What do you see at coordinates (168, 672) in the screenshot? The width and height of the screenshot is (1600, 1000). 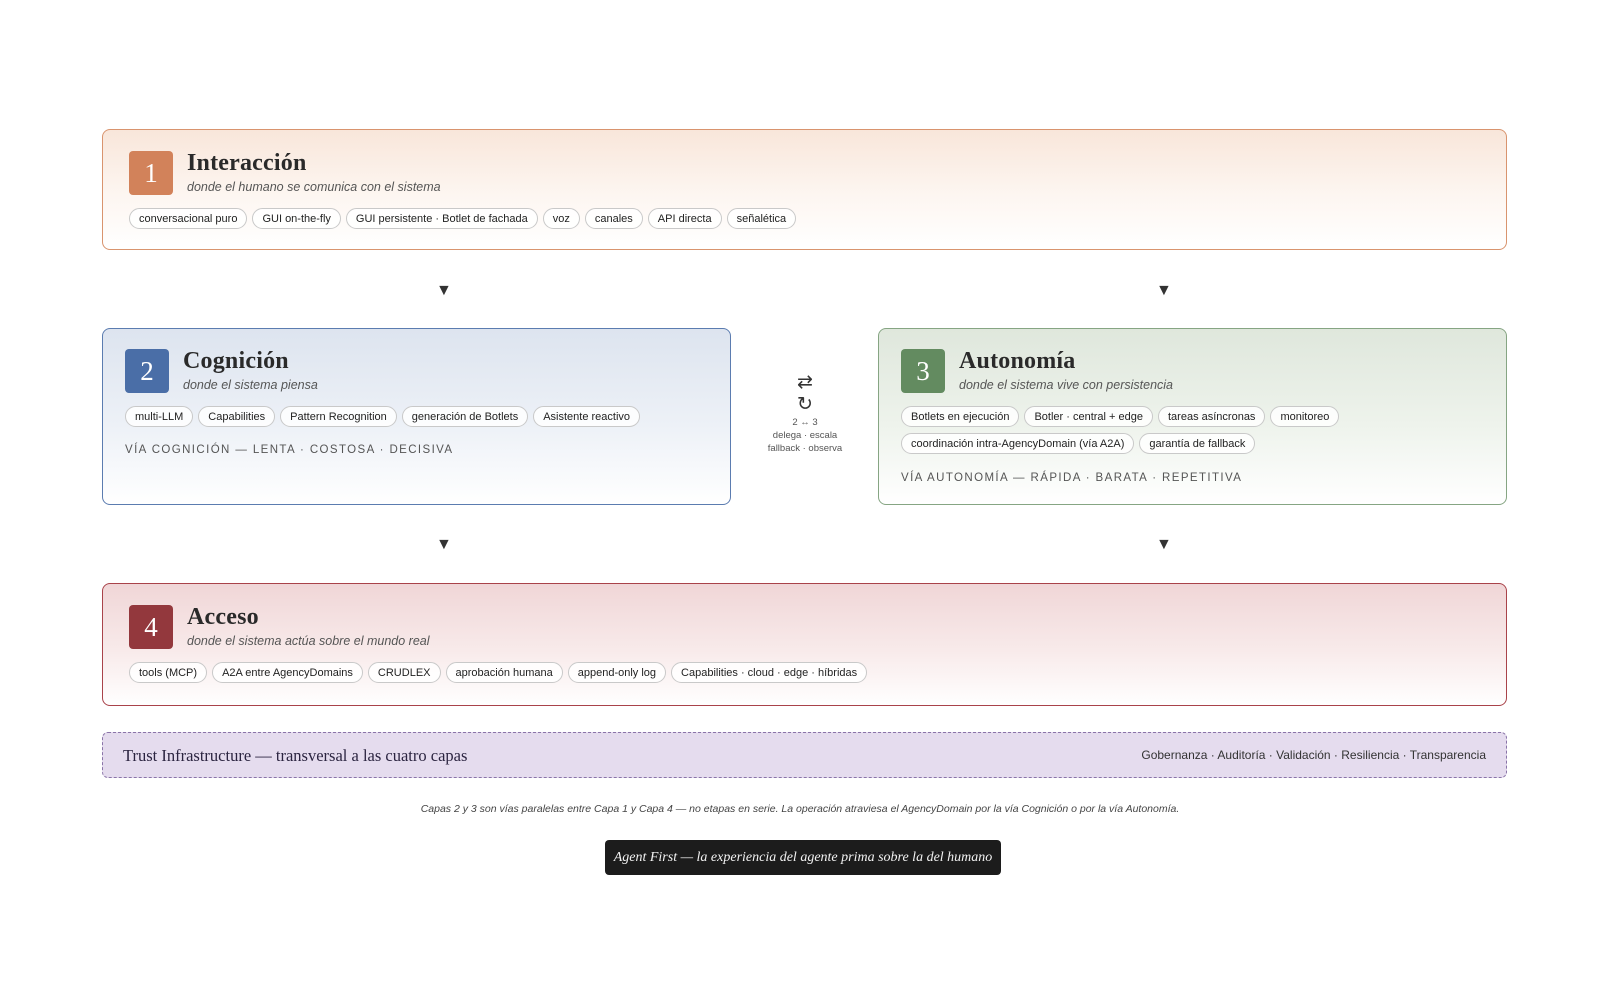 I see `chip: tools (MCP)` at bounding box center [168, 672].